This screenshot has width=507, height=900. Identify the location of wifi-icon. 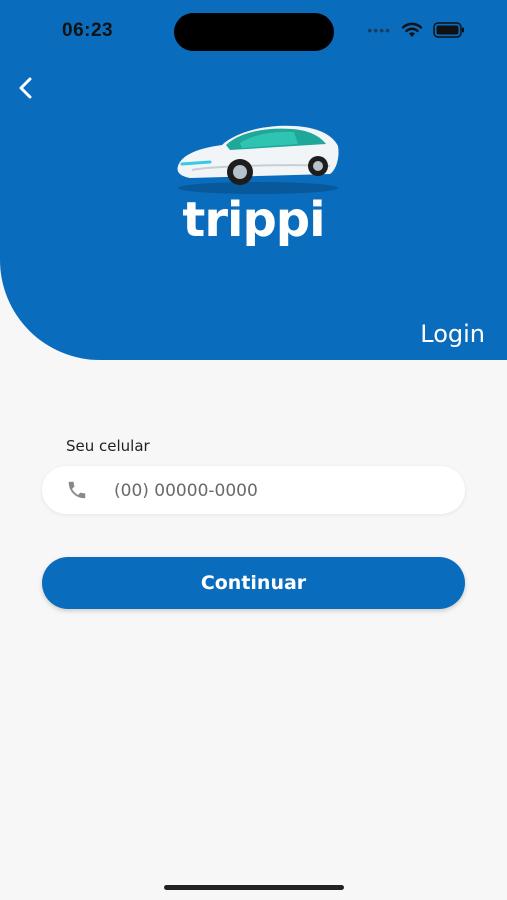
(412, 29).